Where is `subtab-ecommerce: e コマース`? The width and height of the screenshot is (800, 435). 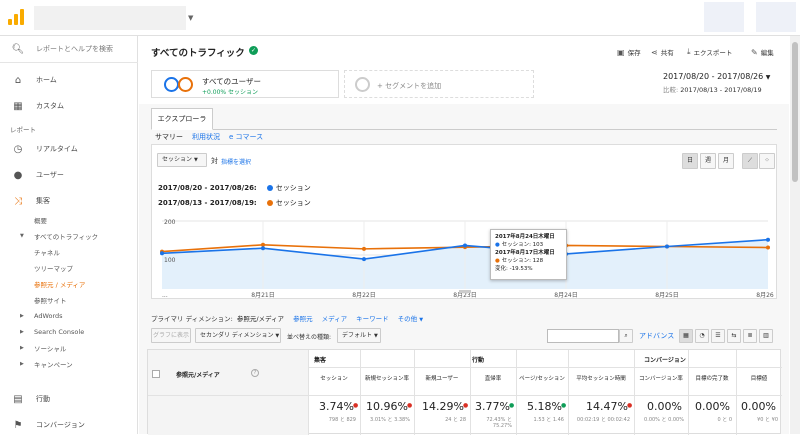
subtab-ecommerce: e コマース is located at coordinates (246, 137).